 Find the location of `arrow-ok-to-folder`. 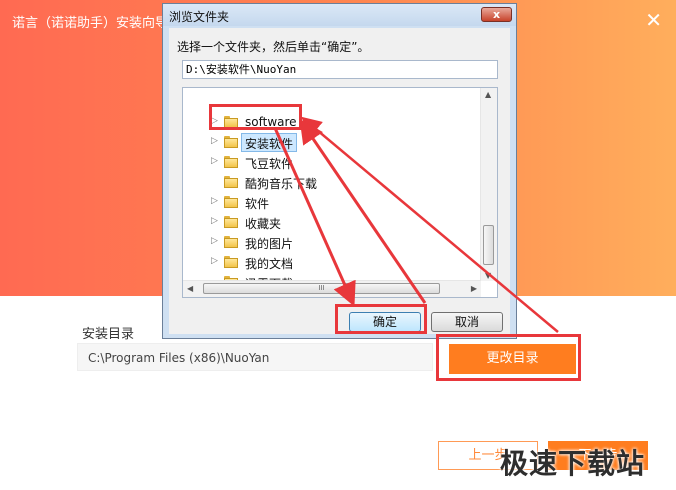

arrow-ok-to-folder is located at coordinates (363, 211).